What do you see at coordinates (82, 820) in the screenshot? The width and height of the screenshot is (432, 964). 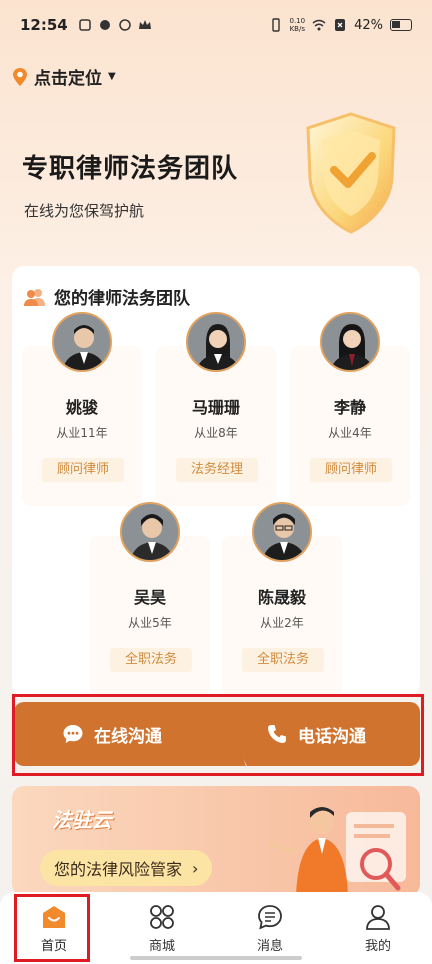 I see `promo-title: 法驻云` at bounding box center [82, 820].